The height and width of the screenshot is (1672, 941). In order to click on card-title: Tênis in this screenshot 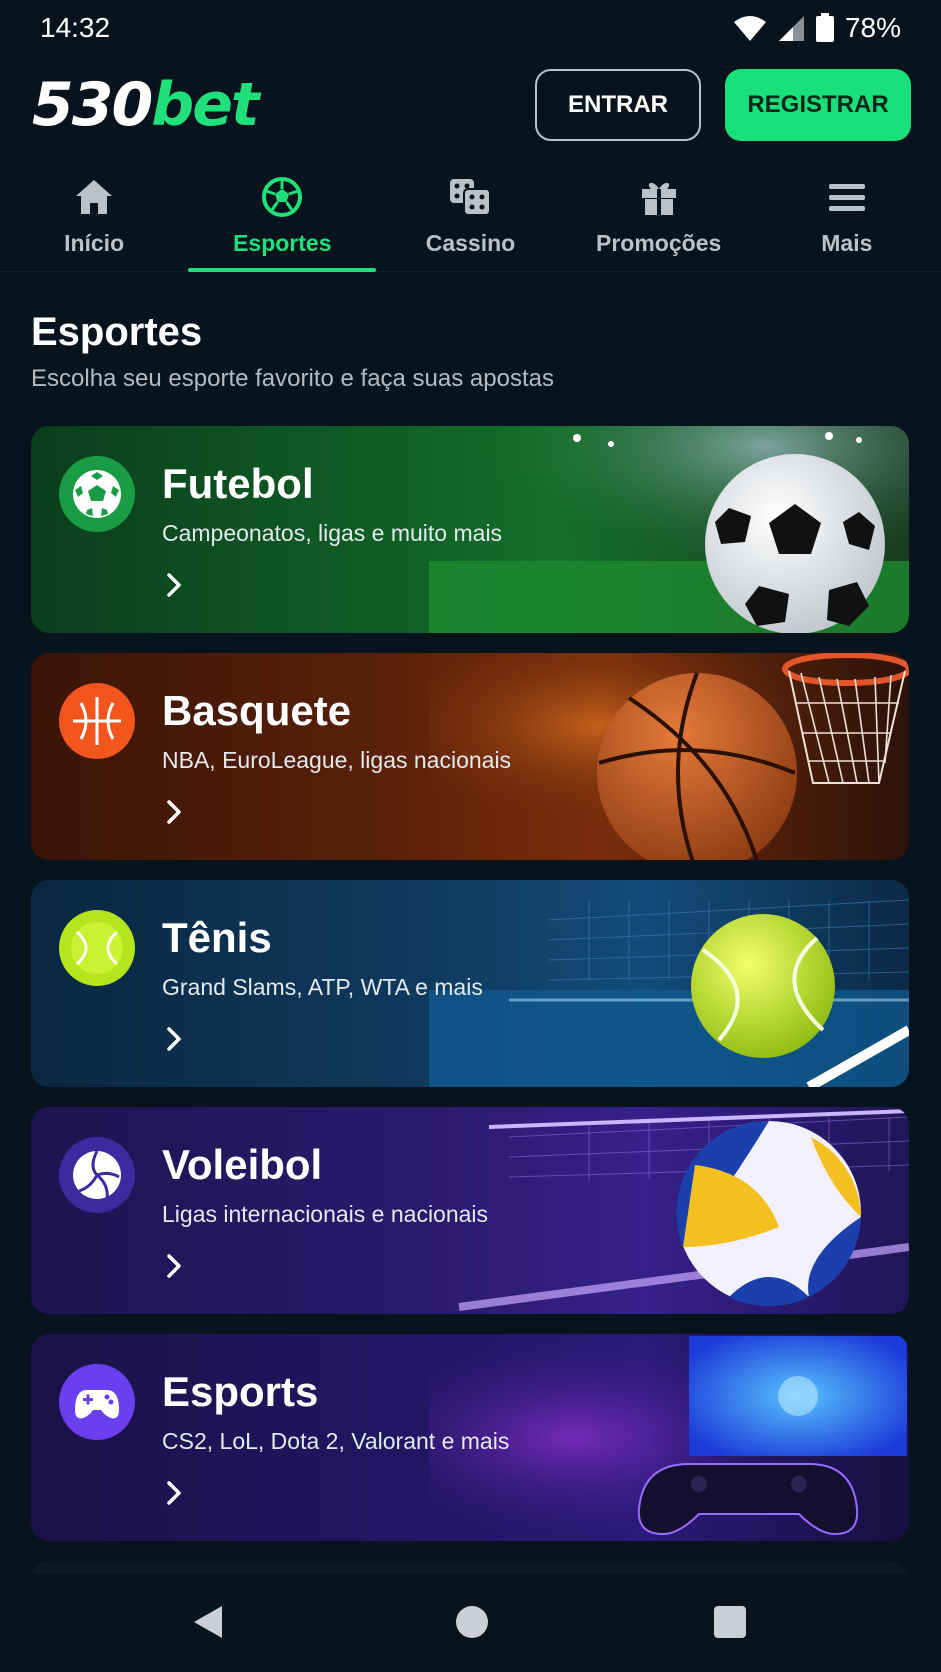, I will do `click(217, 937)`.